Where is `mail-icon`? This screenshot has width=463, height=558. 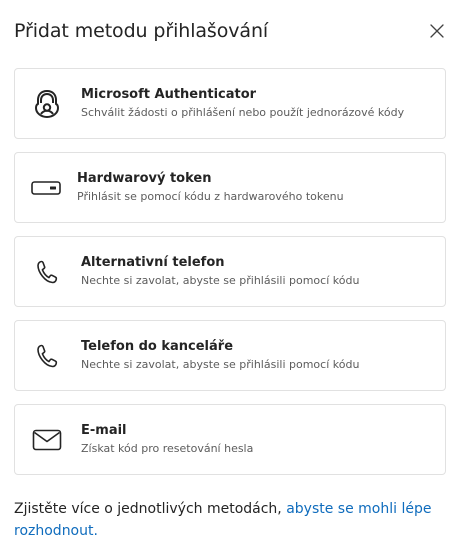
mail-icon is located at coordinates (47, 440).